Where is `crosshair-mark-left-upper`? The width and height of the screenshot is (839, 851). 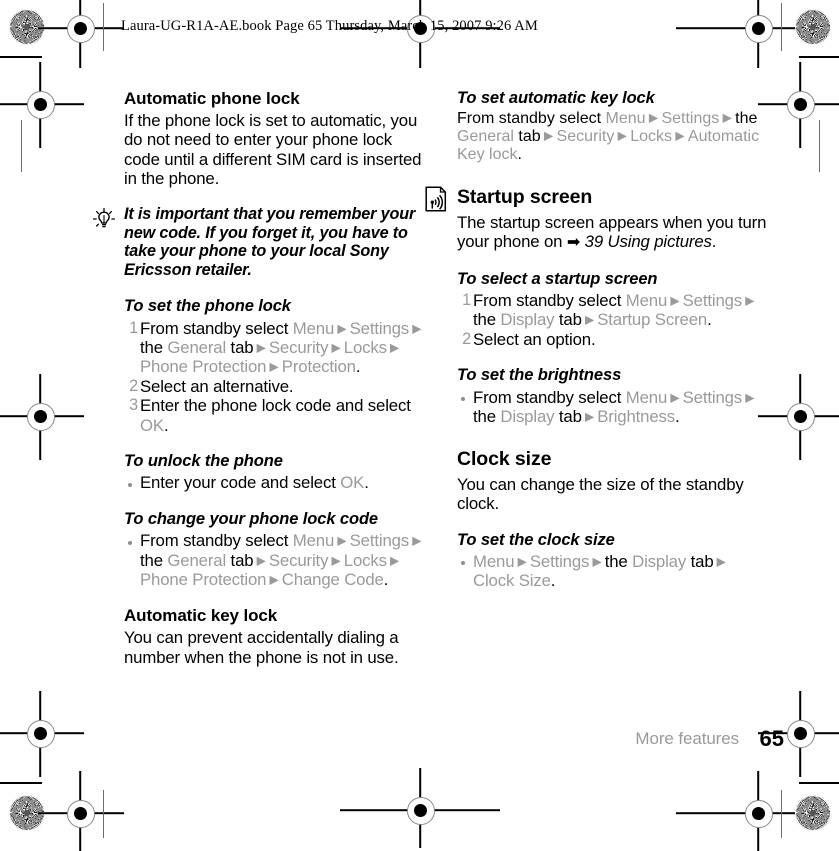 crosshair-mark-left-upper is located at coordinates (42, 105).